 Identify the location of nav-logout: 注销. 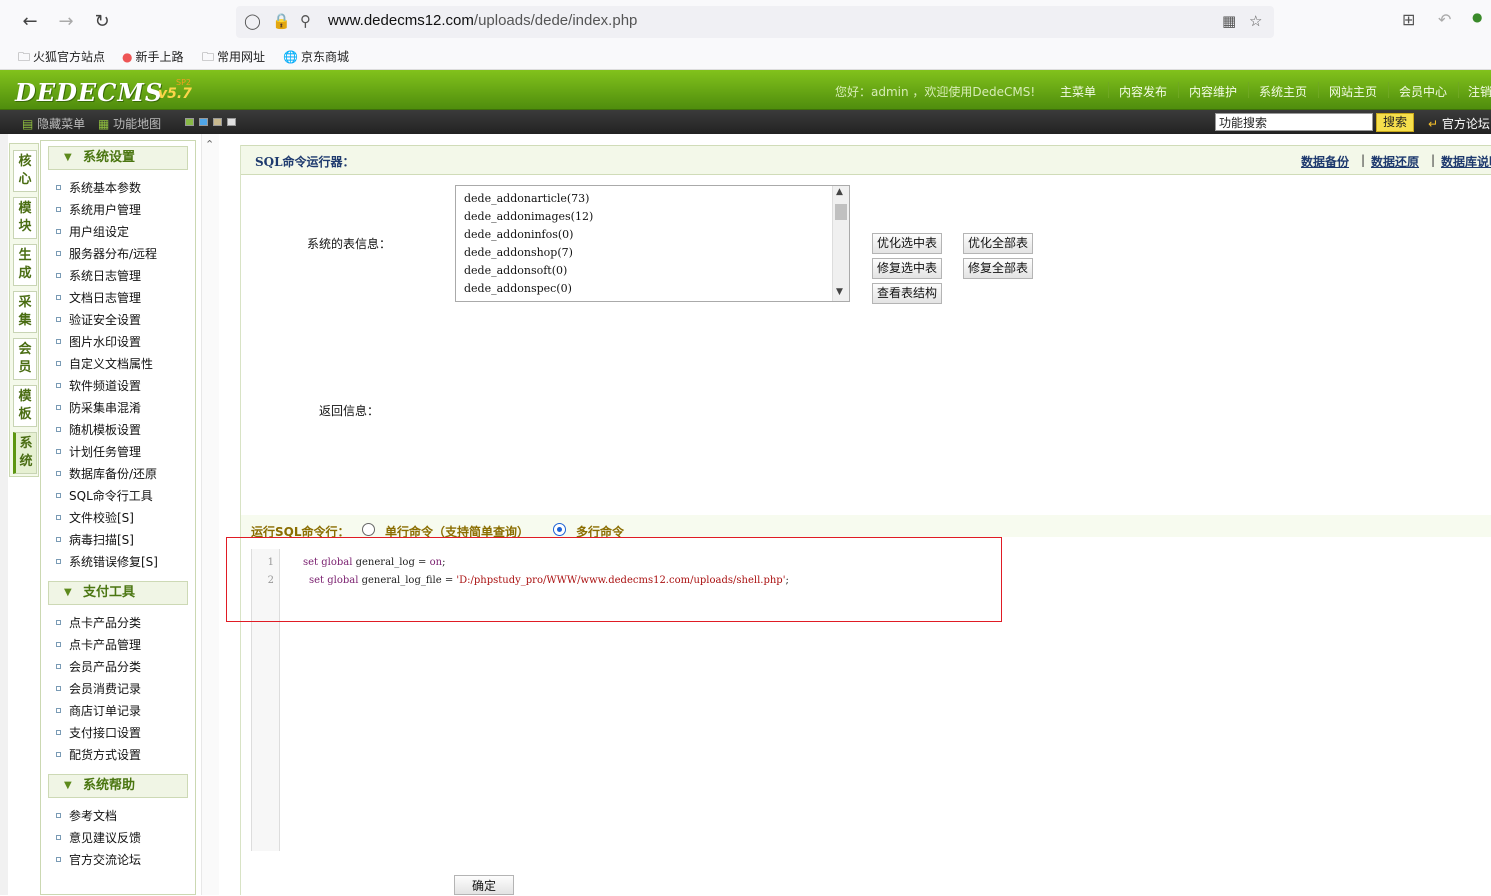
(1479, 91).